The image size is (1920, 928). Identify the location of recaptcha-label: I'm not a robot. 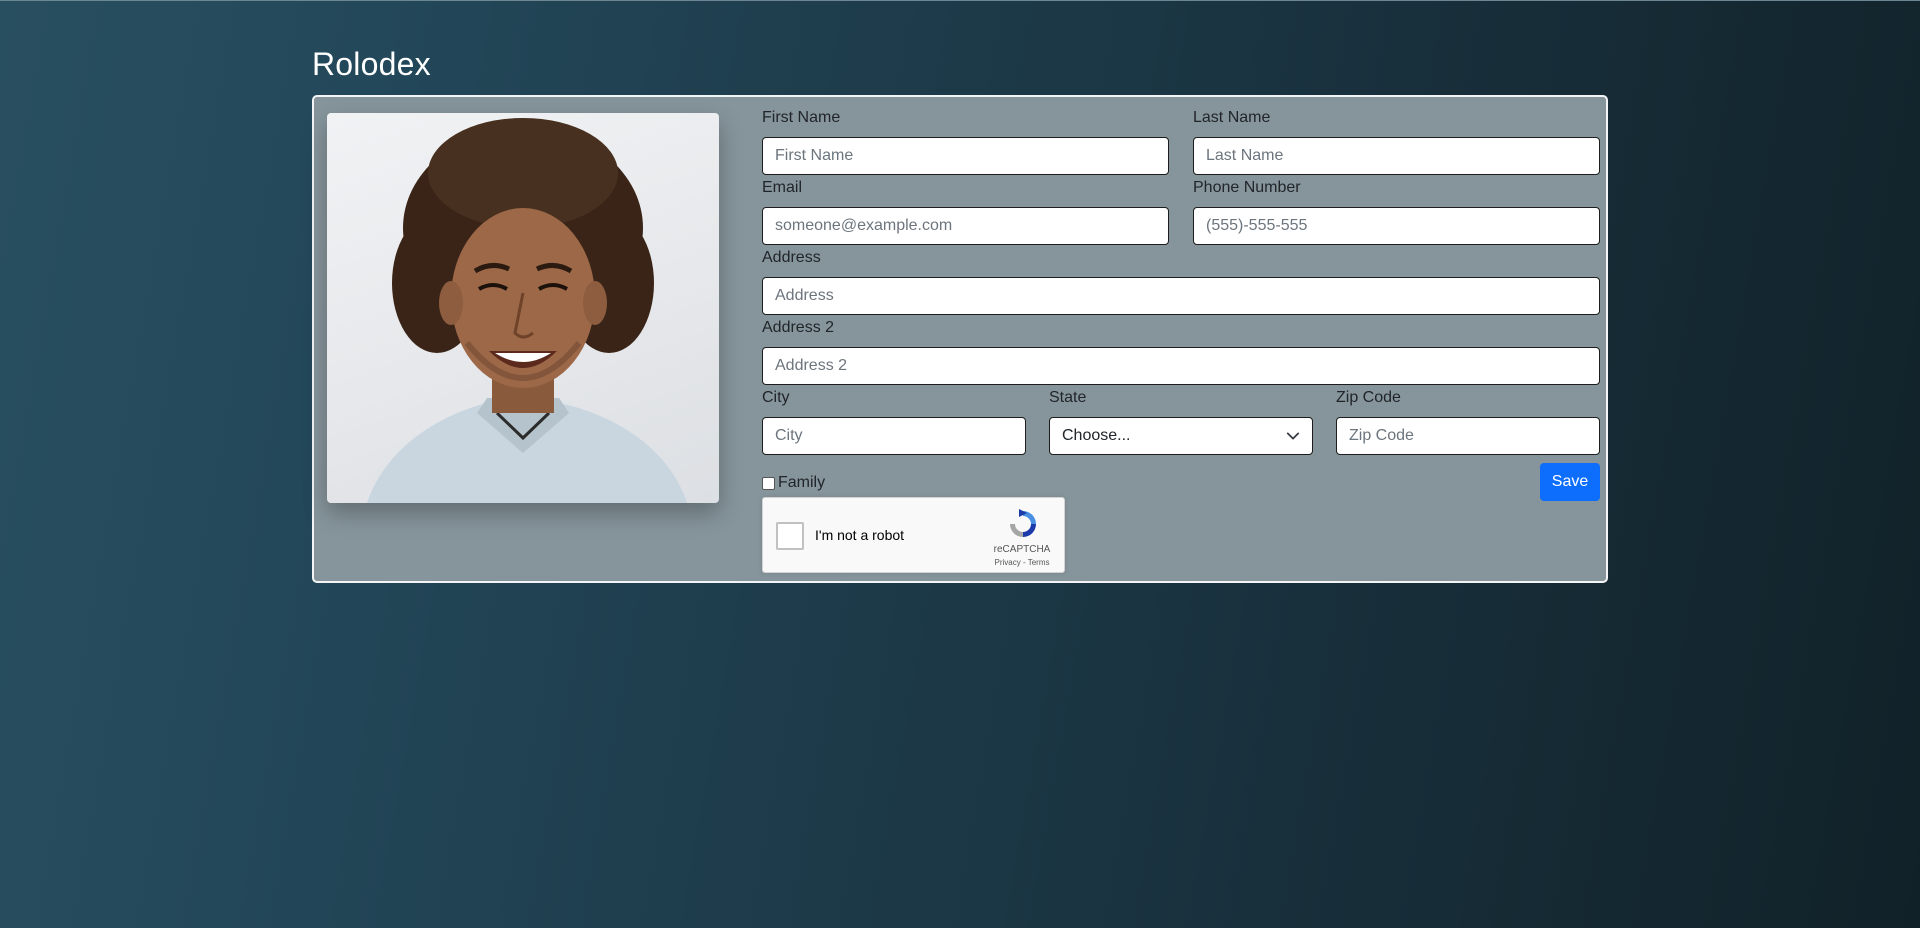
(860, 535).